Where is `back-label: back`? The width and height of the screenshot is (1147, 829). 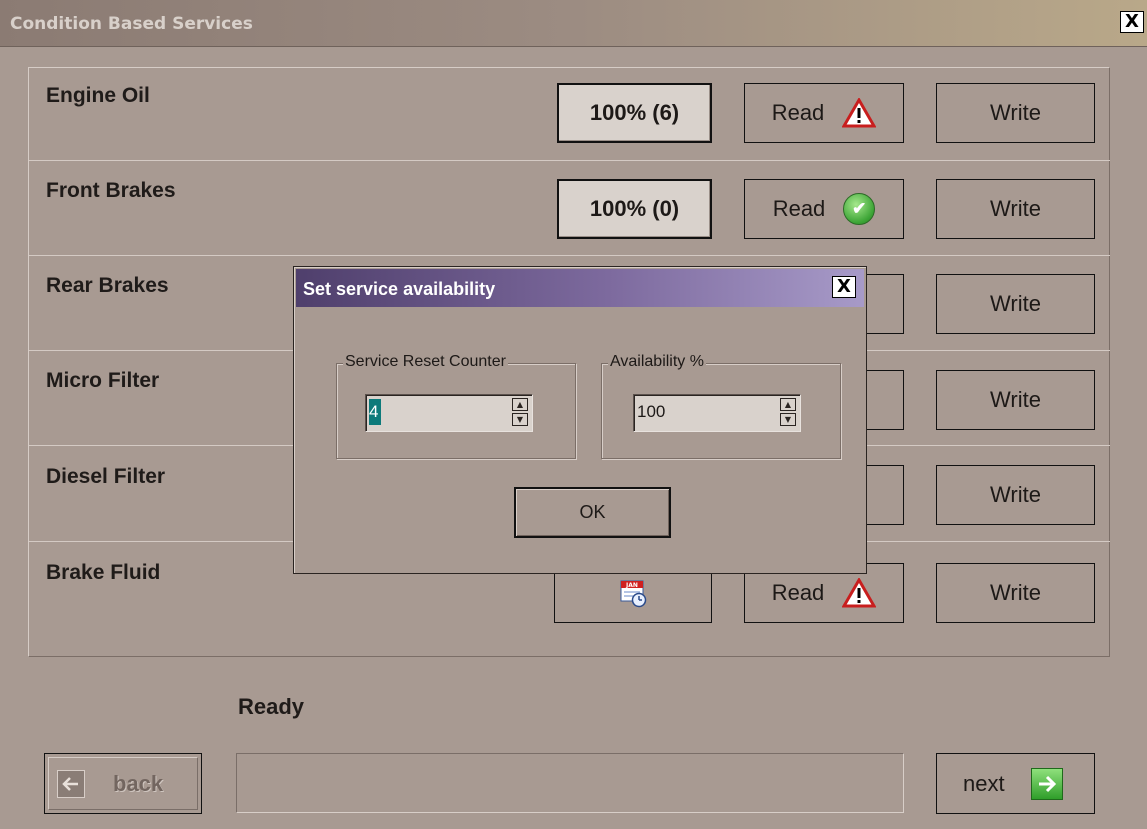 back-label: back is located at coordinates (138, 783).